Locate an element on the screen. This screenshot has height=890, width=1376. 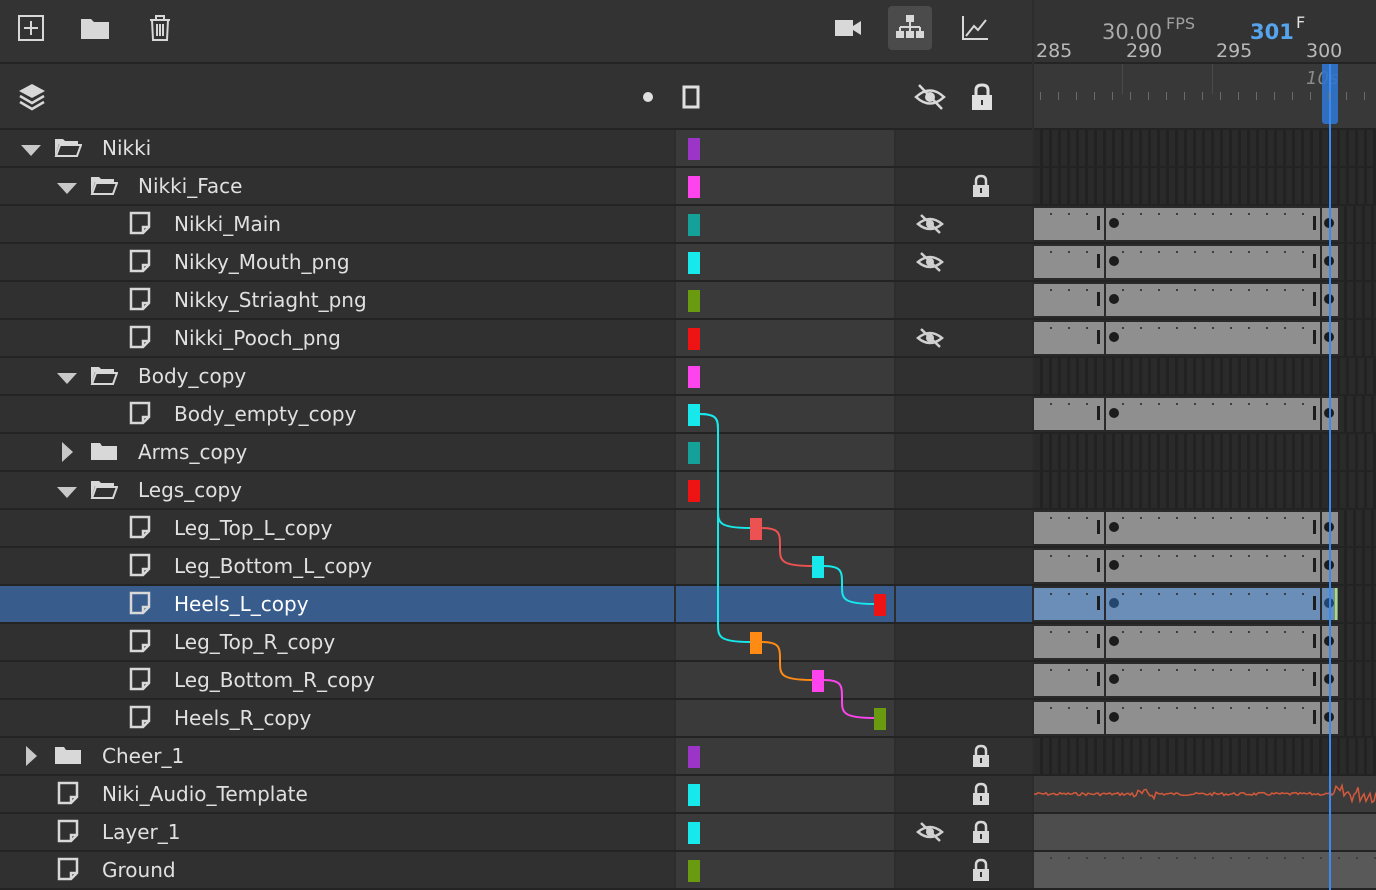
layer-row: Leg_Bottom_L_copy is located at coordinates (688, 567).